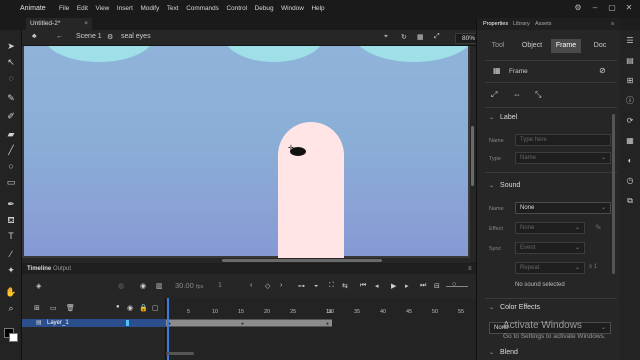  What do you see at coordinates (11, 292) in the screenshot?
I see `hand-tool-icon: ✋` at bounding box center [11, 292].